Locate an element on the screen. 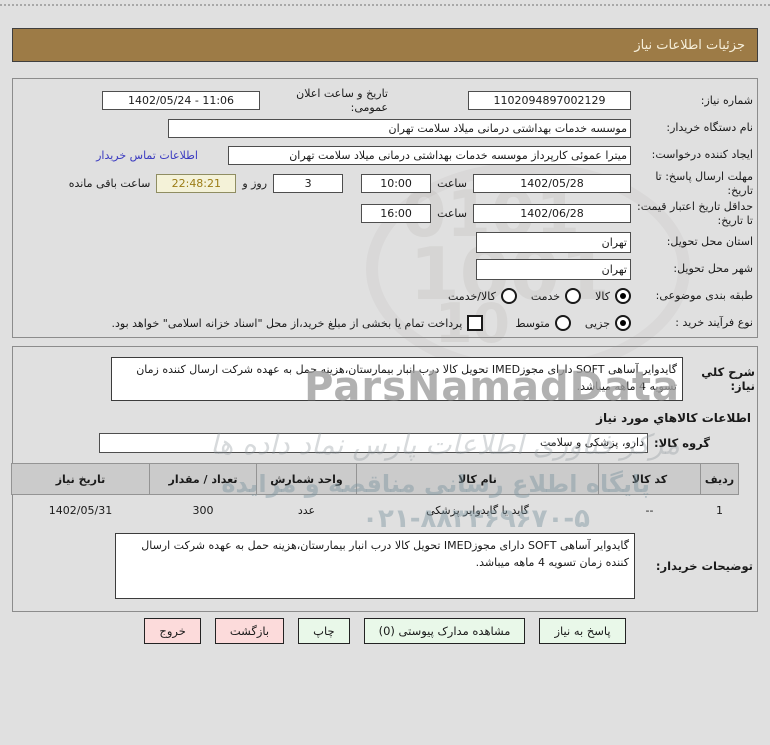 The height and width of the screenshot is (745, 770). cell-goods-code: -- is located at coordinates (649, 510).